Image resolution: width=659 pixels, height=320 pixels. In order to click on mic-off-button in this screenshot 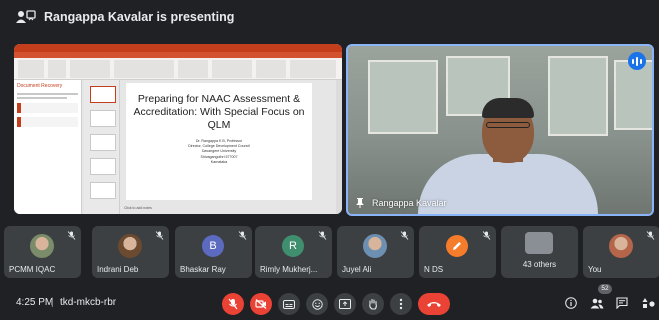, I will do `click(233, 304)`.